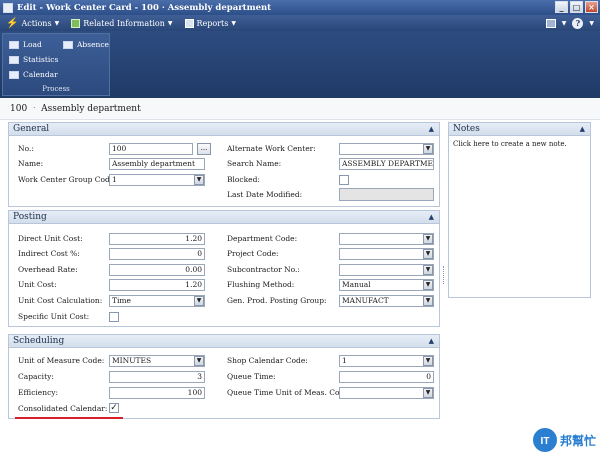  I want to click on department-code-label: Department Code:, so click(262, 238).